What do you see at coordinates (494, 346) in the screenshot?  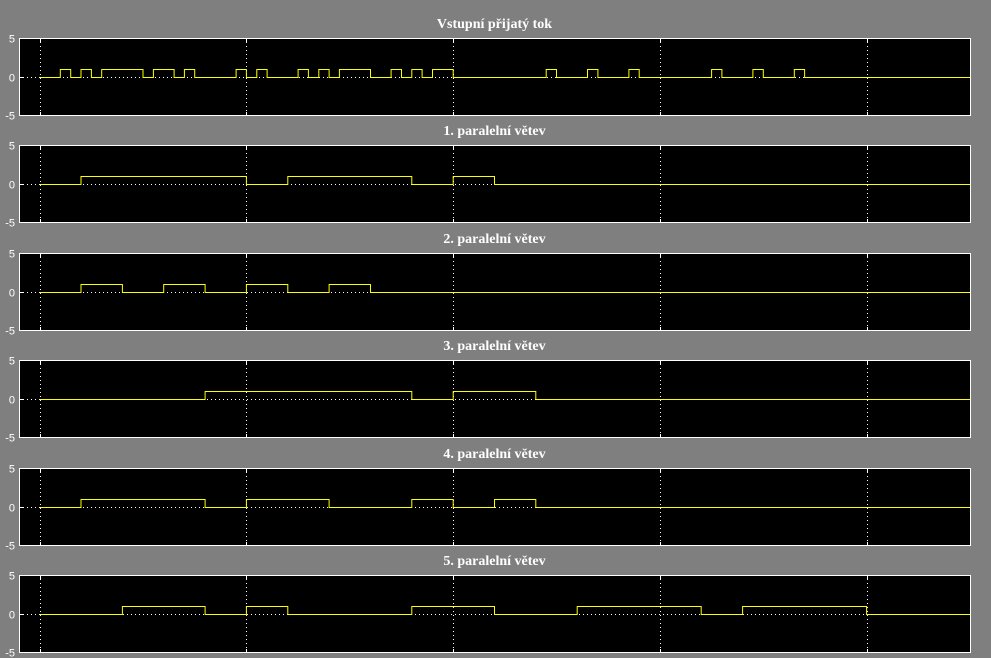 I see `panel-title: 3. paralelní větev` at bounding box center [494, 346].